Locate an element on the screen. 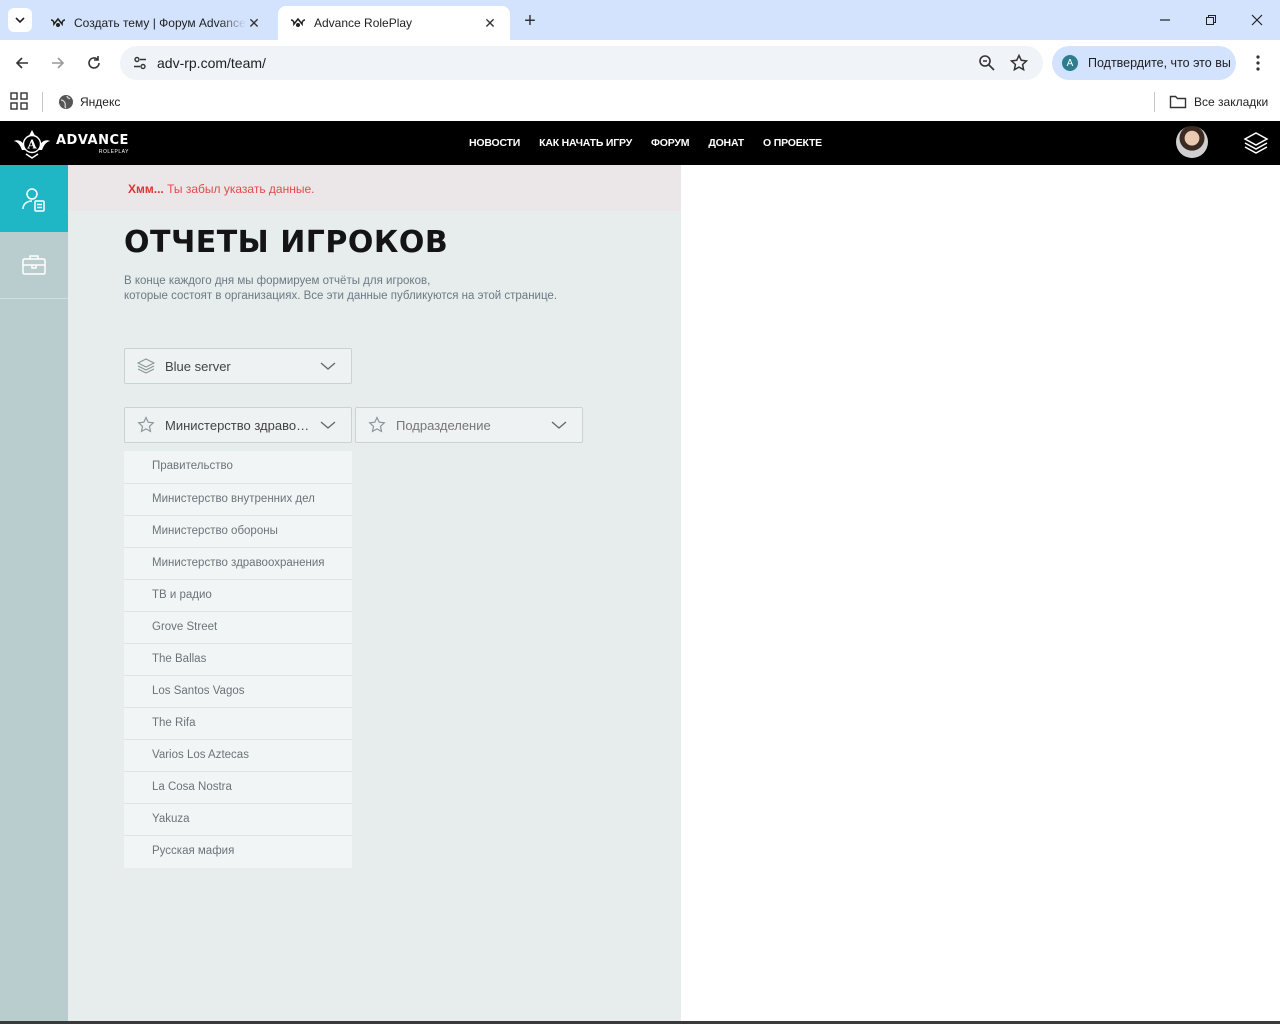 This screenshot has width=1280, height=1024. site-settings-icon is located at coordinates (140, 63).